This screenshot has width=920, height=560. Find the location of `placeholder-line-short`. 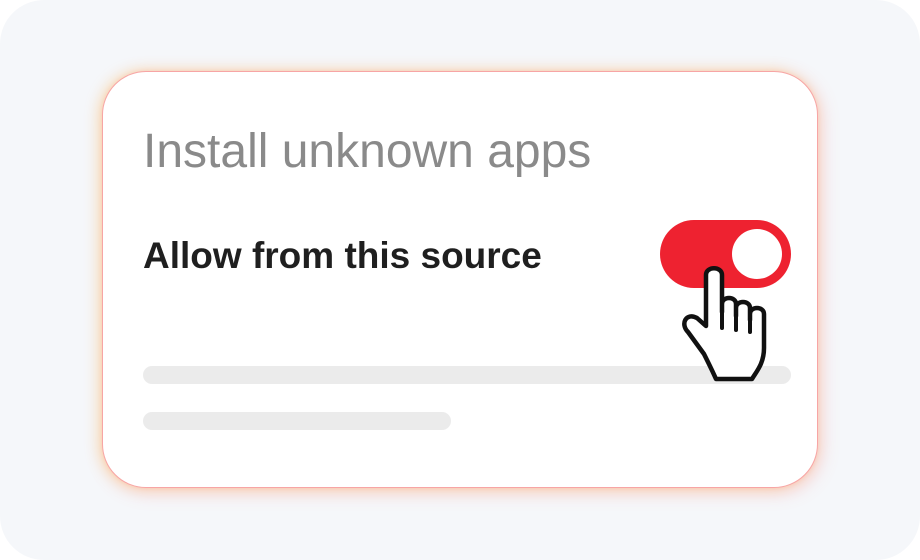

placeholder-line-short is located at coordinates (297, 421).